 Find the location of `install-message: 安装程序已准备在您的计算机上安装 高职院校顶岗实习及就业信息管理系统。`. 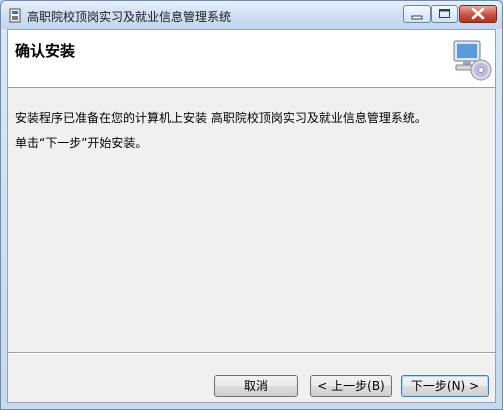

install-message: 安装程序已准备在您的计算机上安装 高职院校顶岗实习及就业信息管理系统。 is located at coordinates (221, 118).